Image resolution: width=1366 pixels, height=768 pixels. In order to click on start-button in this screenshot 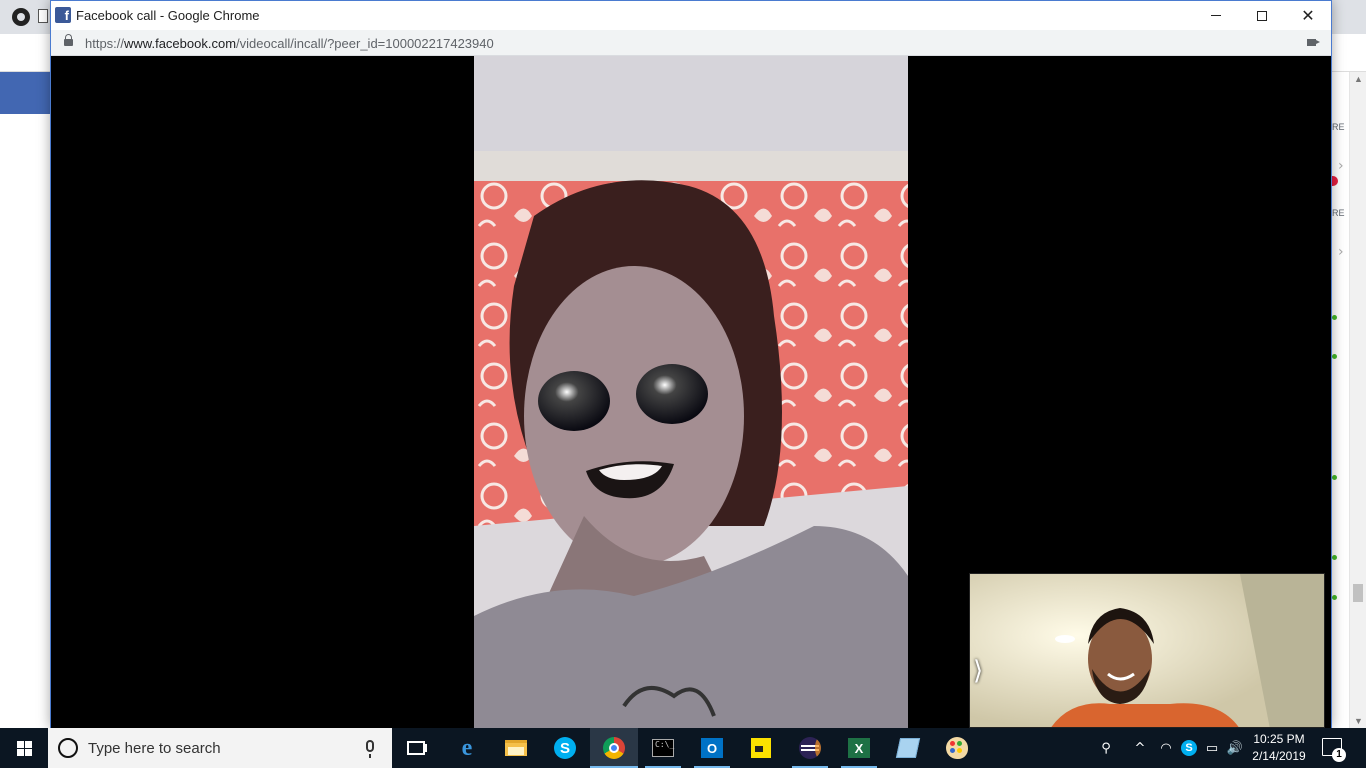, I will do `click(24, 748)`.